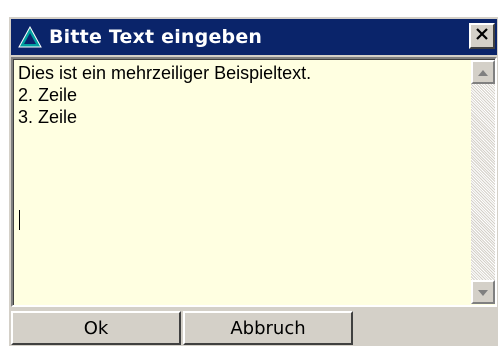  I want to click on vertical-scrollbar, so click(483, 182).